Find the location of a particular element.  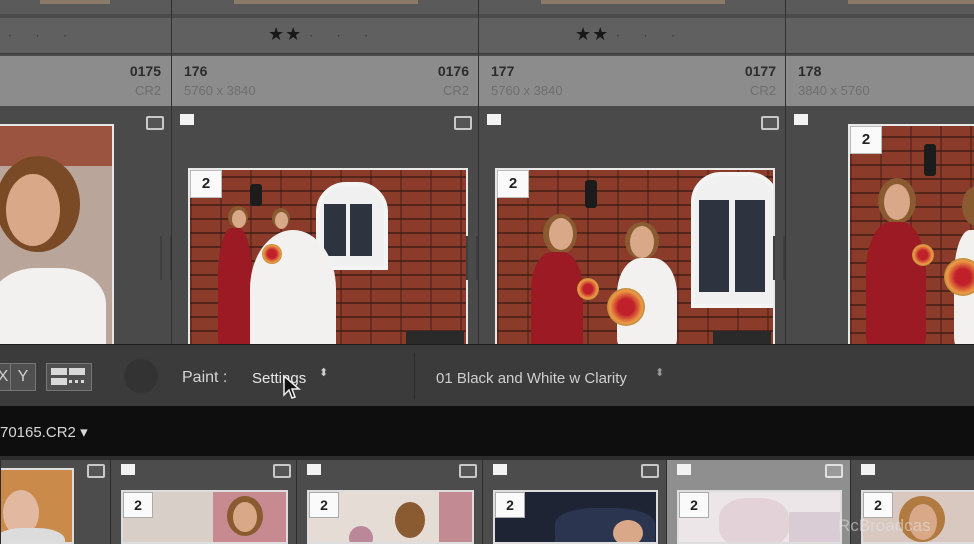

grid-index: 176 is located at coordinates (196, 71).